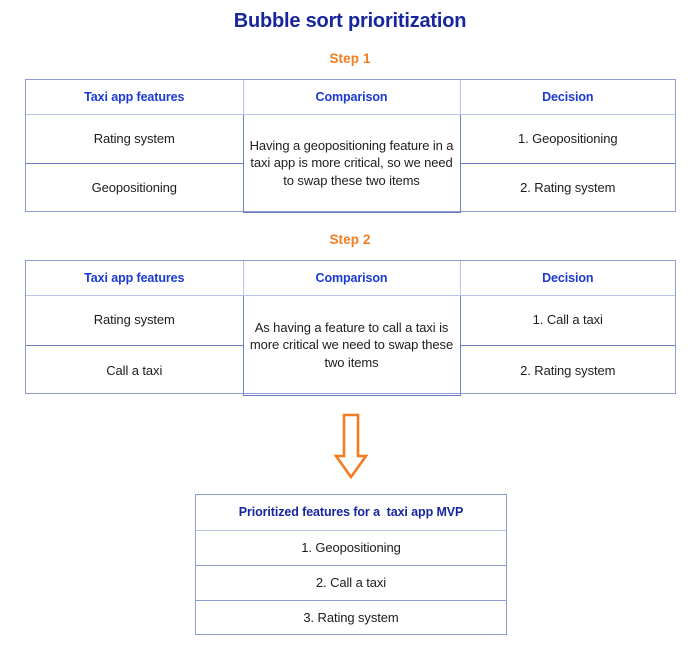 This screenshot has width=700, height=649. What do you see at coordinates (567, 138) in the screenshot?
I see `decision-cell: 1. Geopositioning` at bounding box center [567, 138].